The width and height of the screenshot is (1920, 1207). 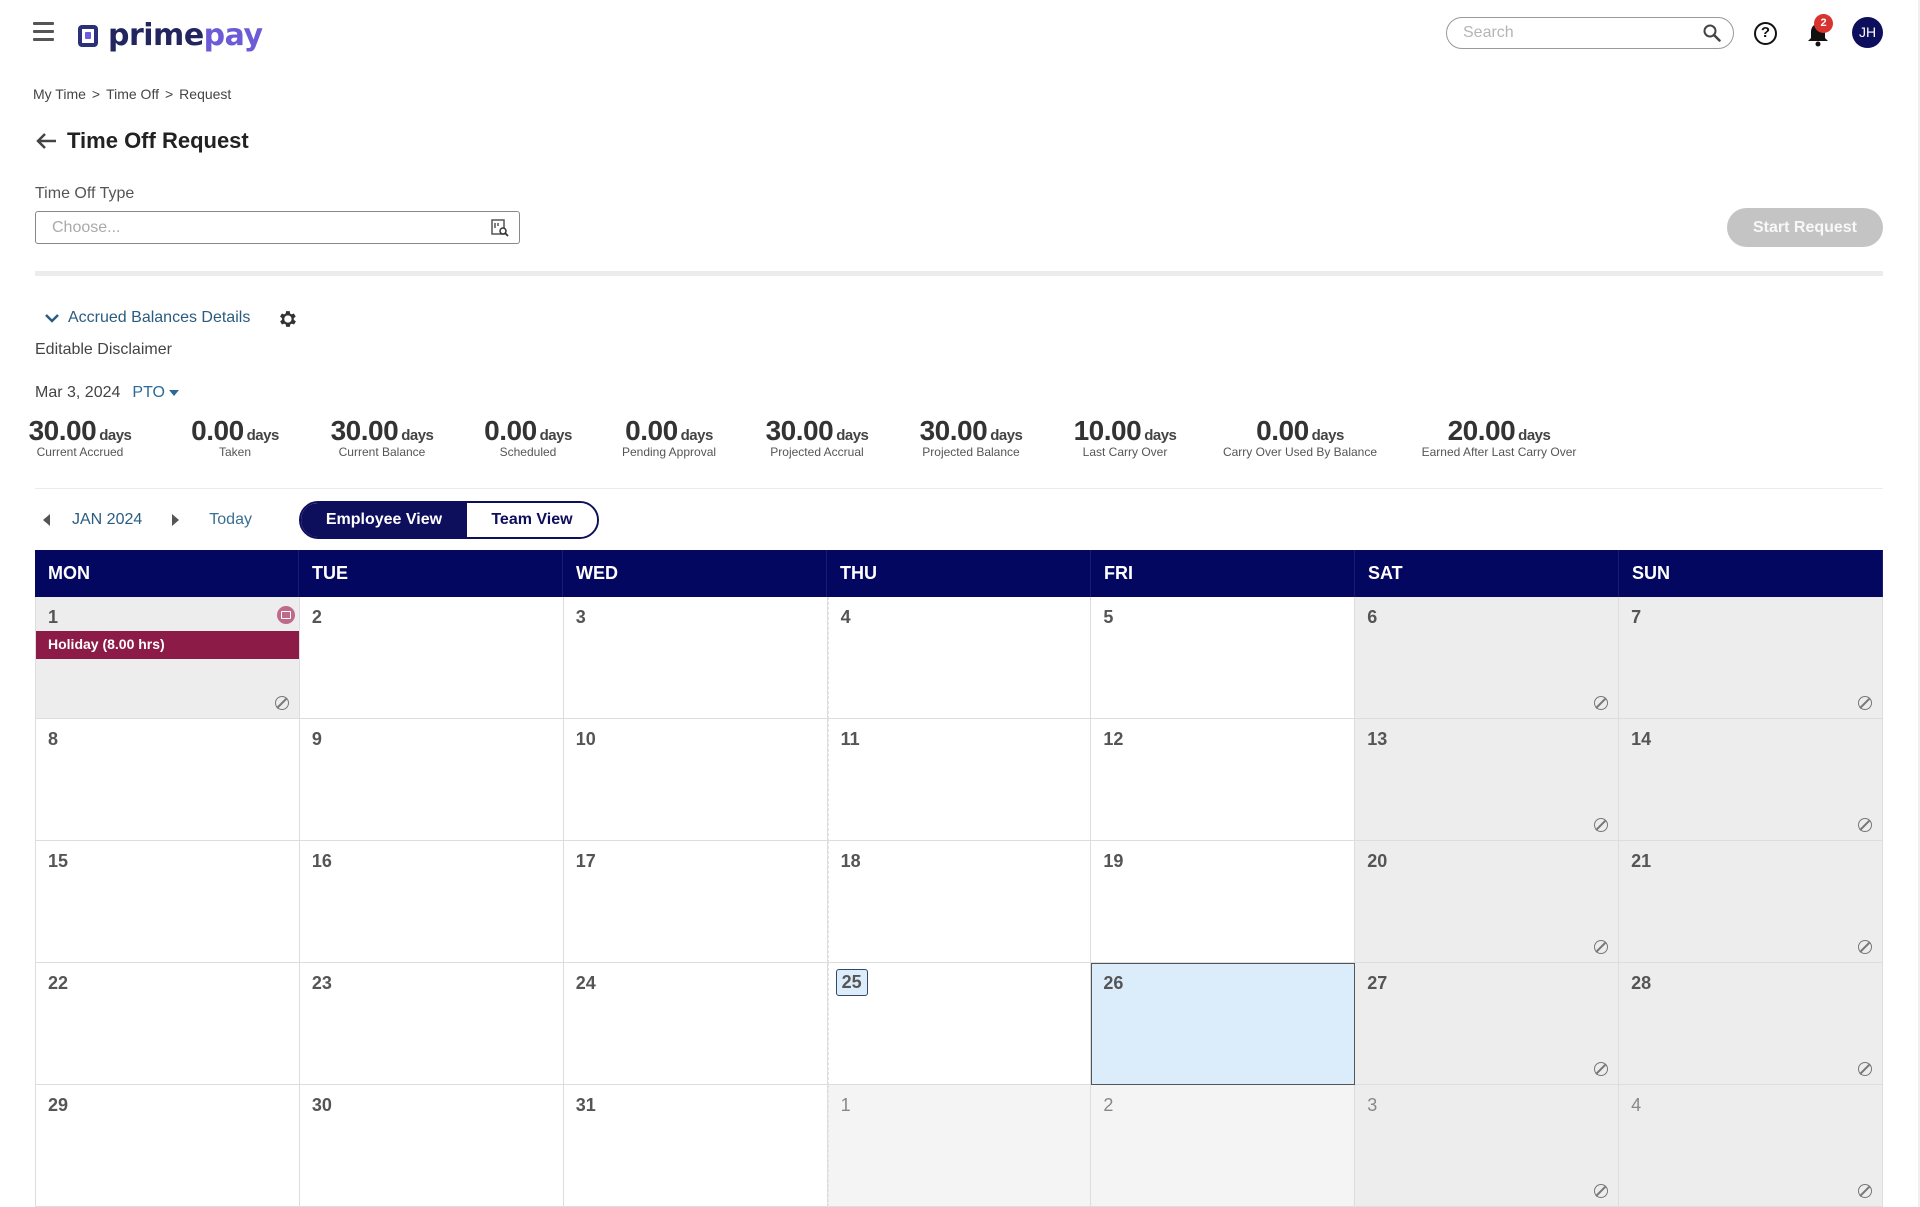 I want to click on calendar-day-cell: 14, so click(x=1751, y=780).